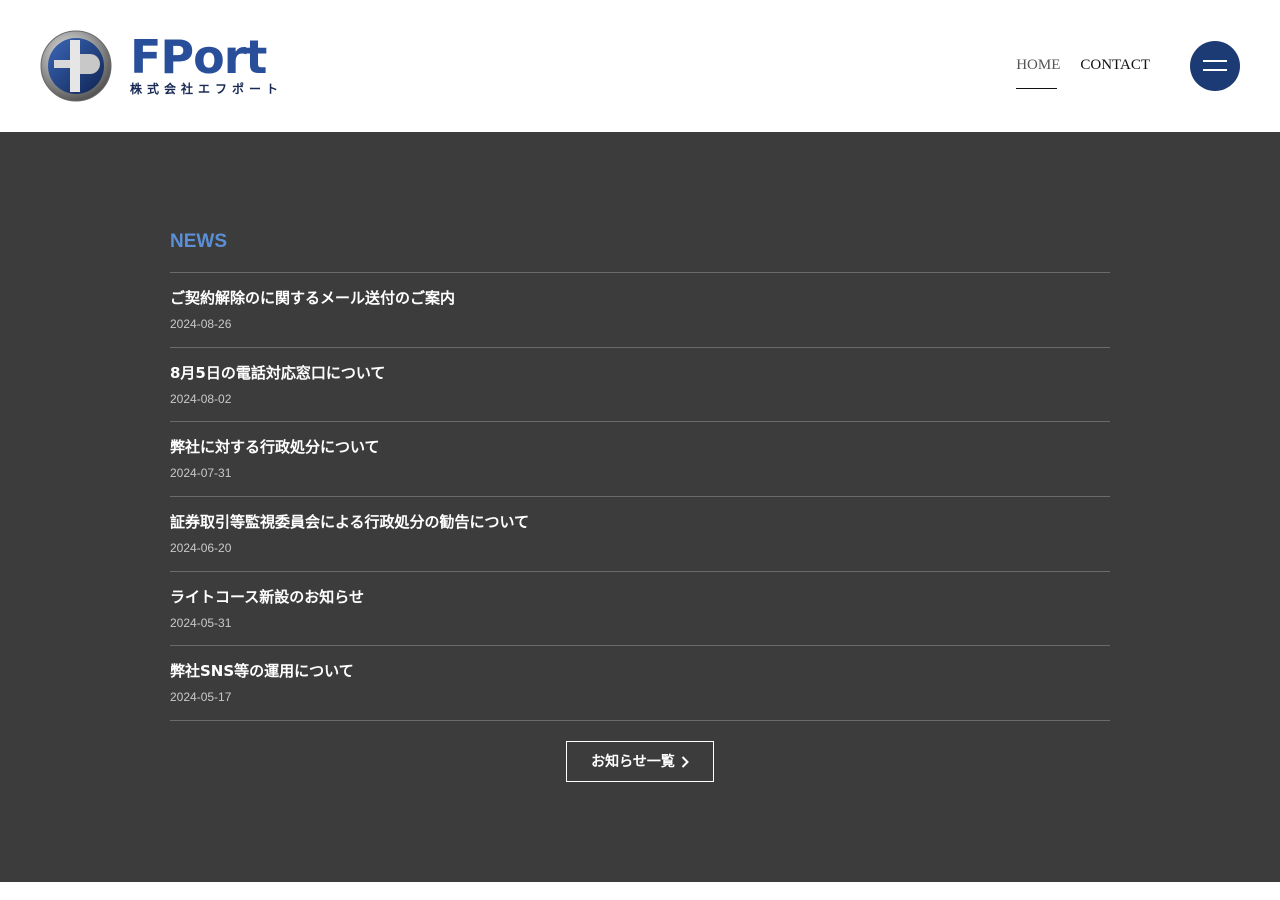  What do you see at coordinates (201, 622) in the screenshot?
I see `news-date: 2024-05-31` at bounding box center [201, 622].